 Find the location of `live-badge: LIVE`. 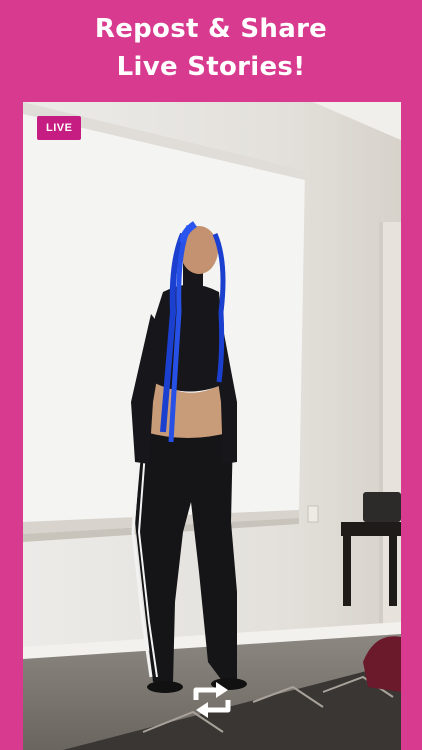

live-badge: LIVE is located at coordinates (59, 128).